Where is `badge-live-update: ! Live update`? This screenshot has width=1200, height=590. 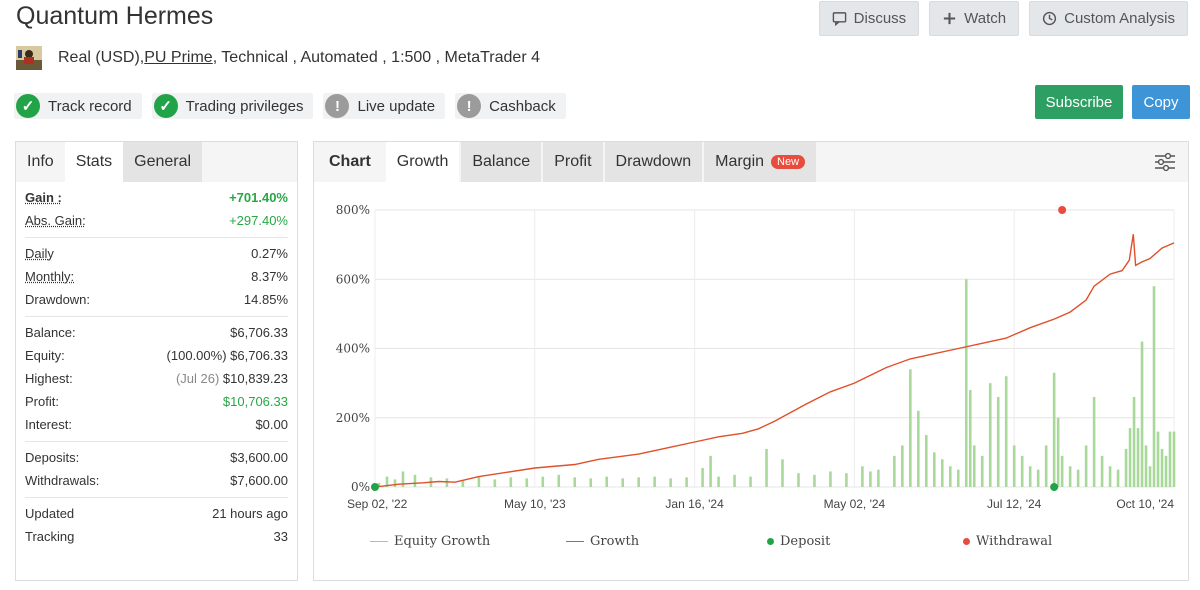
badge-live-update: ! Live update is located at coordinates (384, 106).